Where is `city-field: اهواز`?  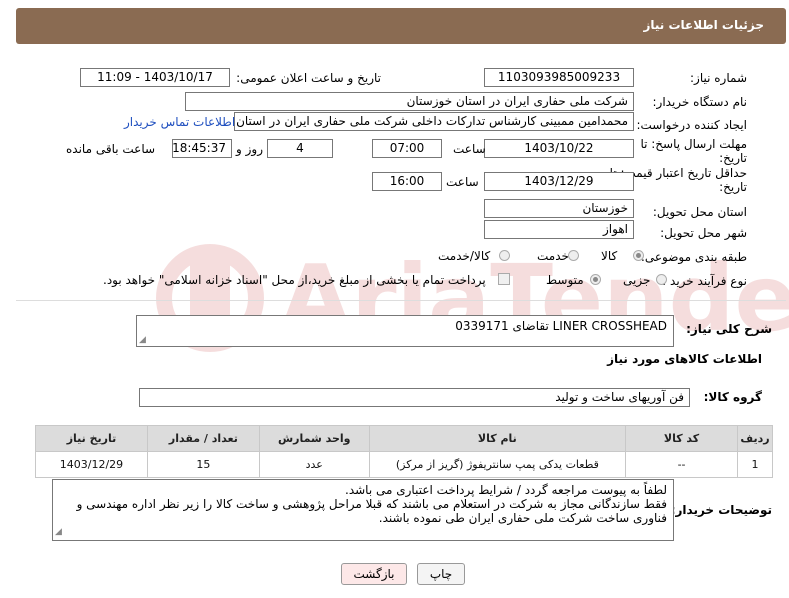 city-field: اهواز is located at coordinates (559, 229).